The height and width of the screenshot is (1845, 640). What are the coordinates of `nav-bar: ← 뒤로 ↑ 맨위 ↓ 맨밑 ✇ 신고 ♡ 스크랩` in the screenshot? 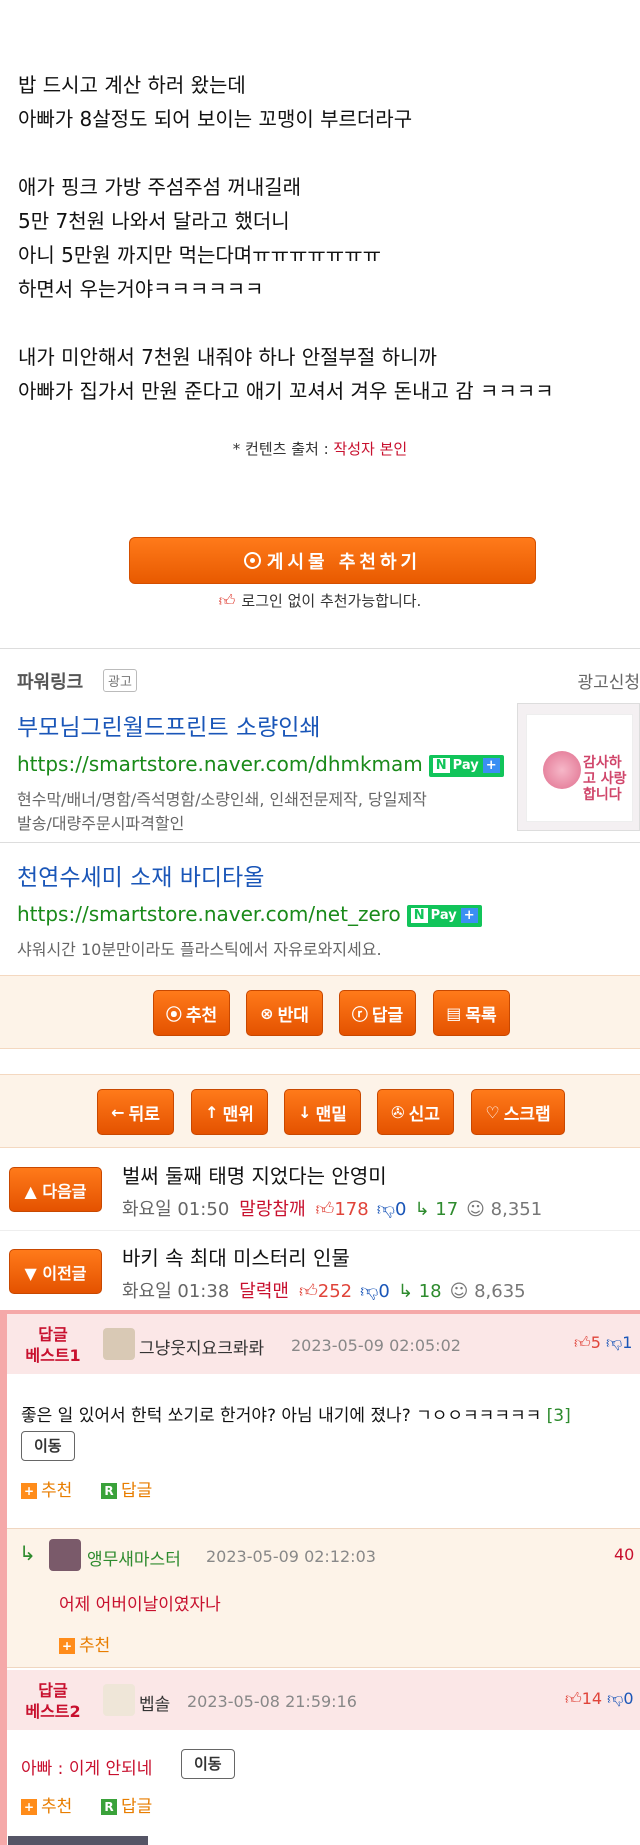 It's located at (320, 1111).